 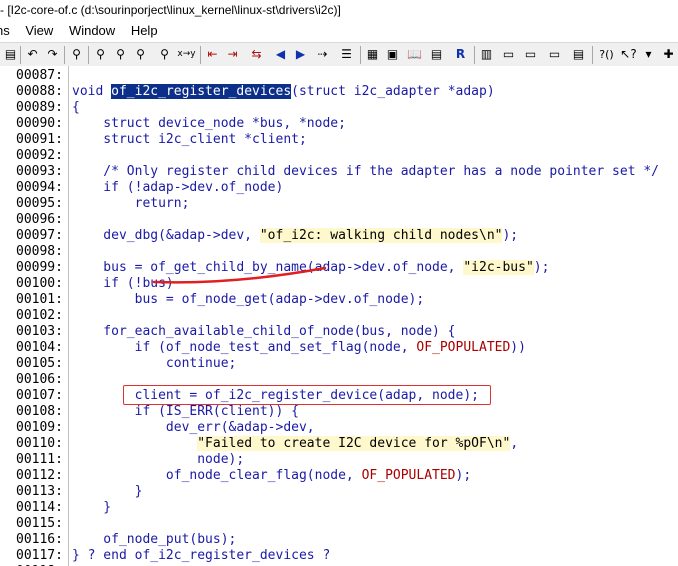 I want to click on code-line: 00116: of_node_put(bus);, so click(x=339, y=540).